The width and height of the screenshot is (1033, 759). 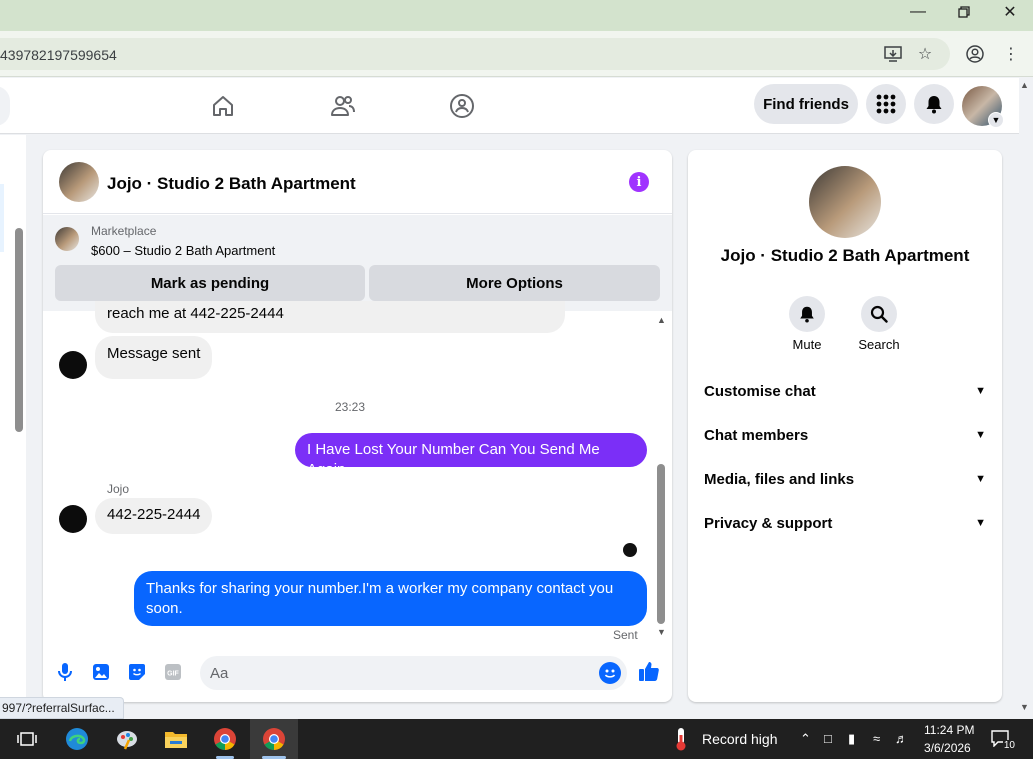 I want to click on close-icon: ✕, so click(x=1010, y=12).